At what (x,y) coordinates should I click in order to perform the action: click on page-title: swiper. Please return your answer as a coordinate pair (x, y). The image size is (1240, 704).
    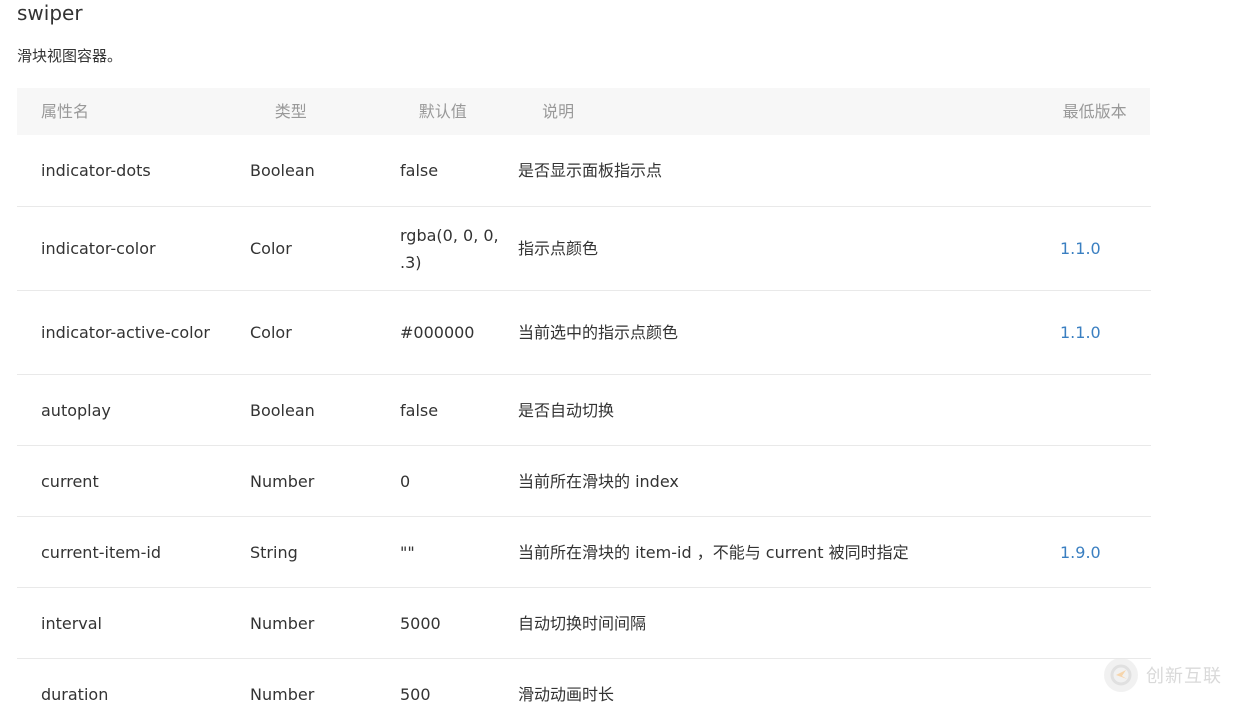
    Looking at the image, I should click on (50, 13).